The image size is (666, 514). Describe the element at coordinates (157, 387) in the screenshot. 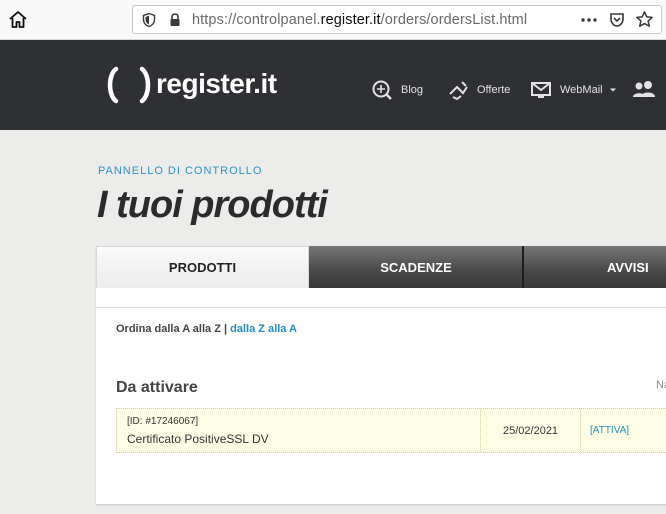

I see `section-title: Da attivare` at that location.